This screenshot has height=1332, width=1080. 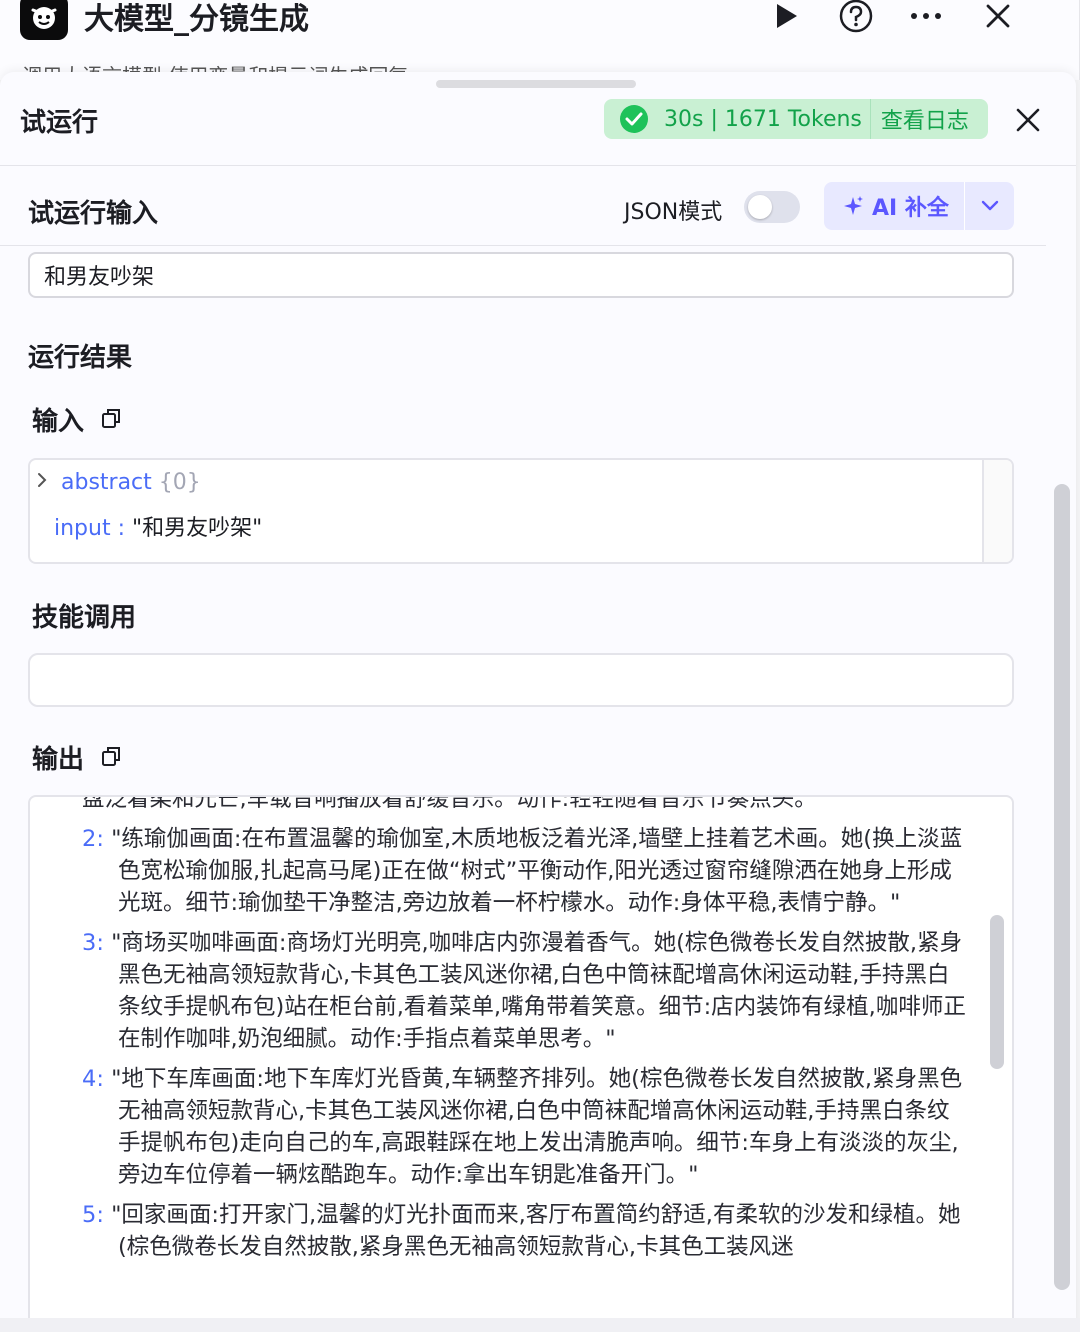 I want to click on output-item-number: 4, so click(x=89, y=1079).